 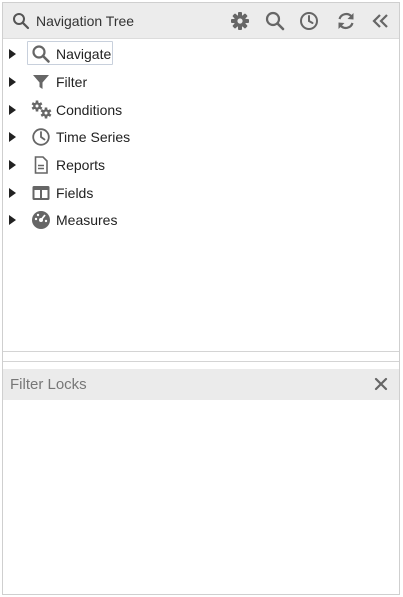 What do you see at coordinates (72, 82) in the screenshot?
I see `tree-item-label: Filter` at bounding box center [72, 82].